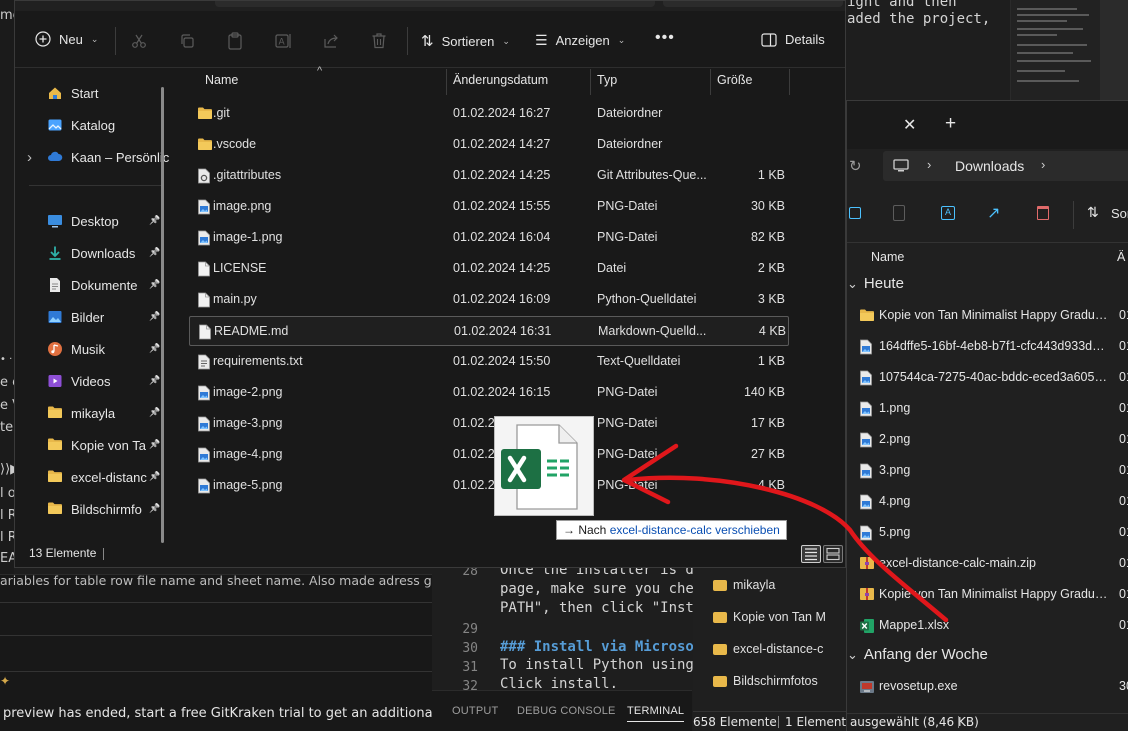 This screenshot has height=731, width=1128. What do you see at coordinates (621, 40) in the screenshot?
I see `chevron-down-icon: ⌄` at bounding box center [621, 40].